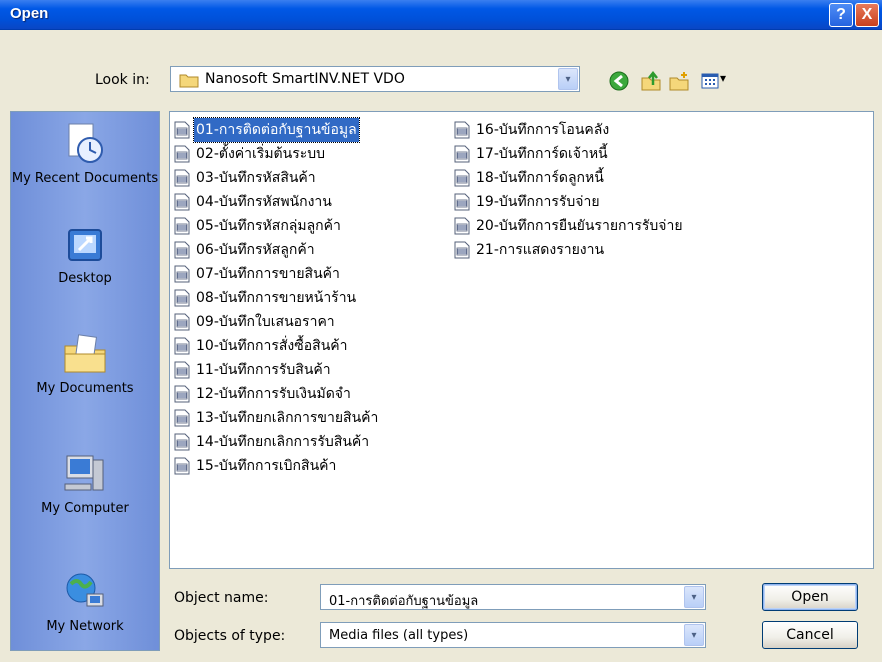 This screenshot has width=882, height=662. What do you see at coordinates (810, 597) in the screenshot?
I see `open-button: Open` at bounding box center [810, 597].